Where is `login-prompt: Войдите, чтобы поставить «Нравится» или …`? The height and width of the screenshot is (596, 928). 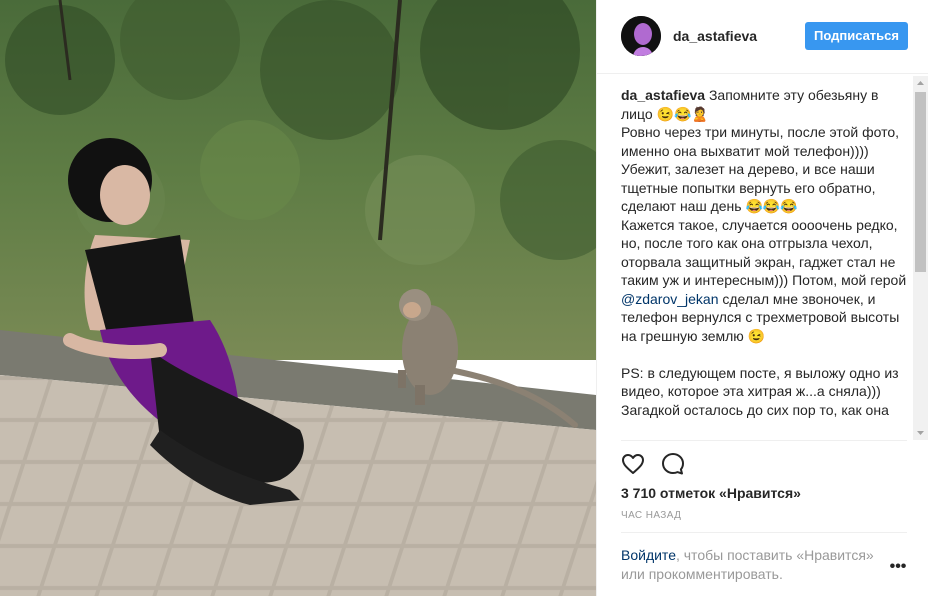 login-prompt: Войдите, чтобы поставить «Нравится» или … is located at coordinates (751, 564).